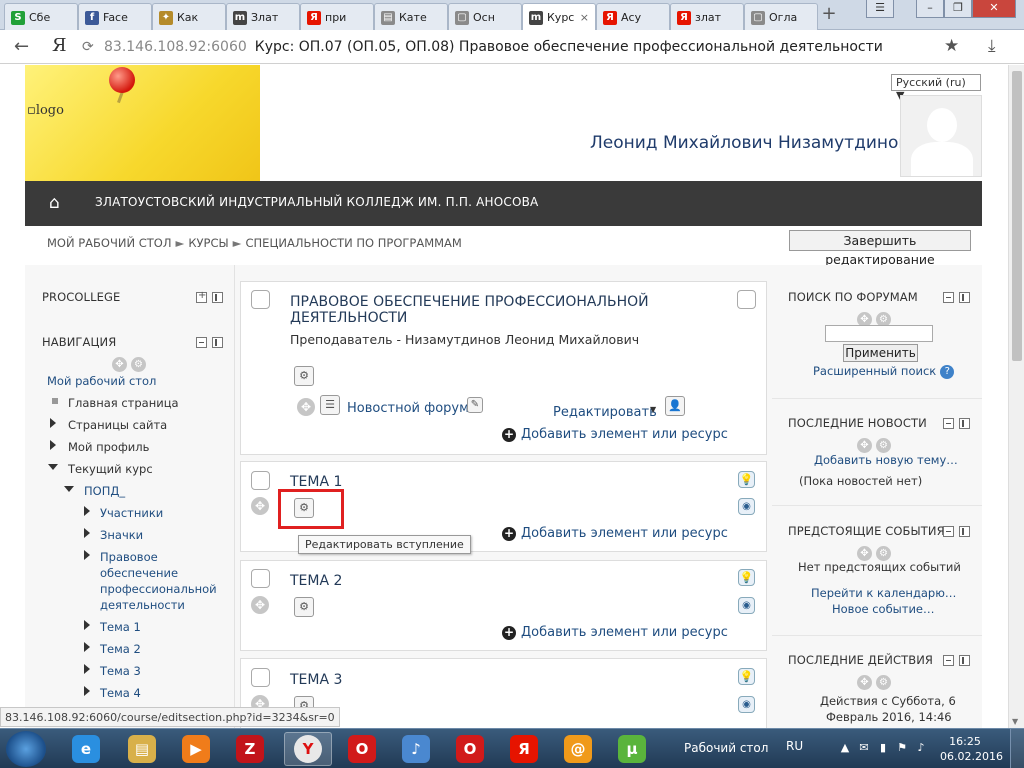 The image size is (1024, 768). Describe the element at coordinates (994, 9) in the screenshot. I see `close-window-button: ✕` at that location.